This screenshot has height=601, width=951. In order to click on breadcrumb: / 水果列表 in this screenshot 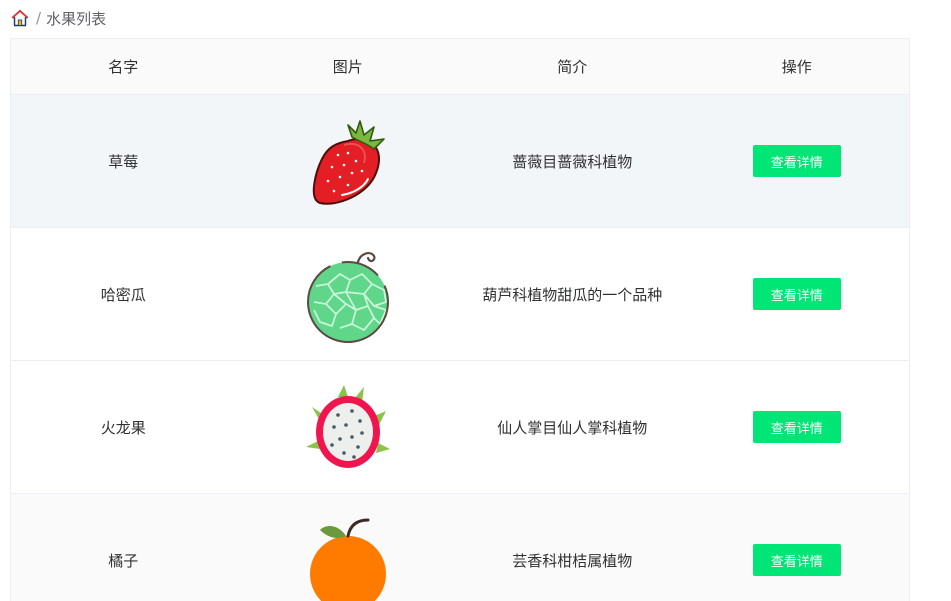, I will do `click(58, 18)`.